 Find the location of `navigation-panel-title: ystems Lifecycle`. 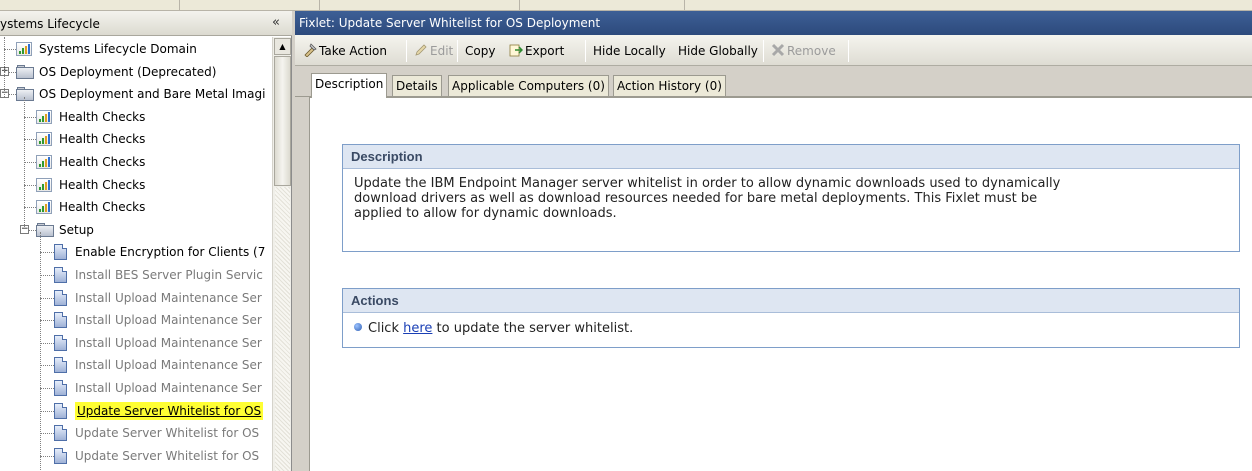

navigation-panel-title: ystems Lifecycle is located at coordinates (50, 24).